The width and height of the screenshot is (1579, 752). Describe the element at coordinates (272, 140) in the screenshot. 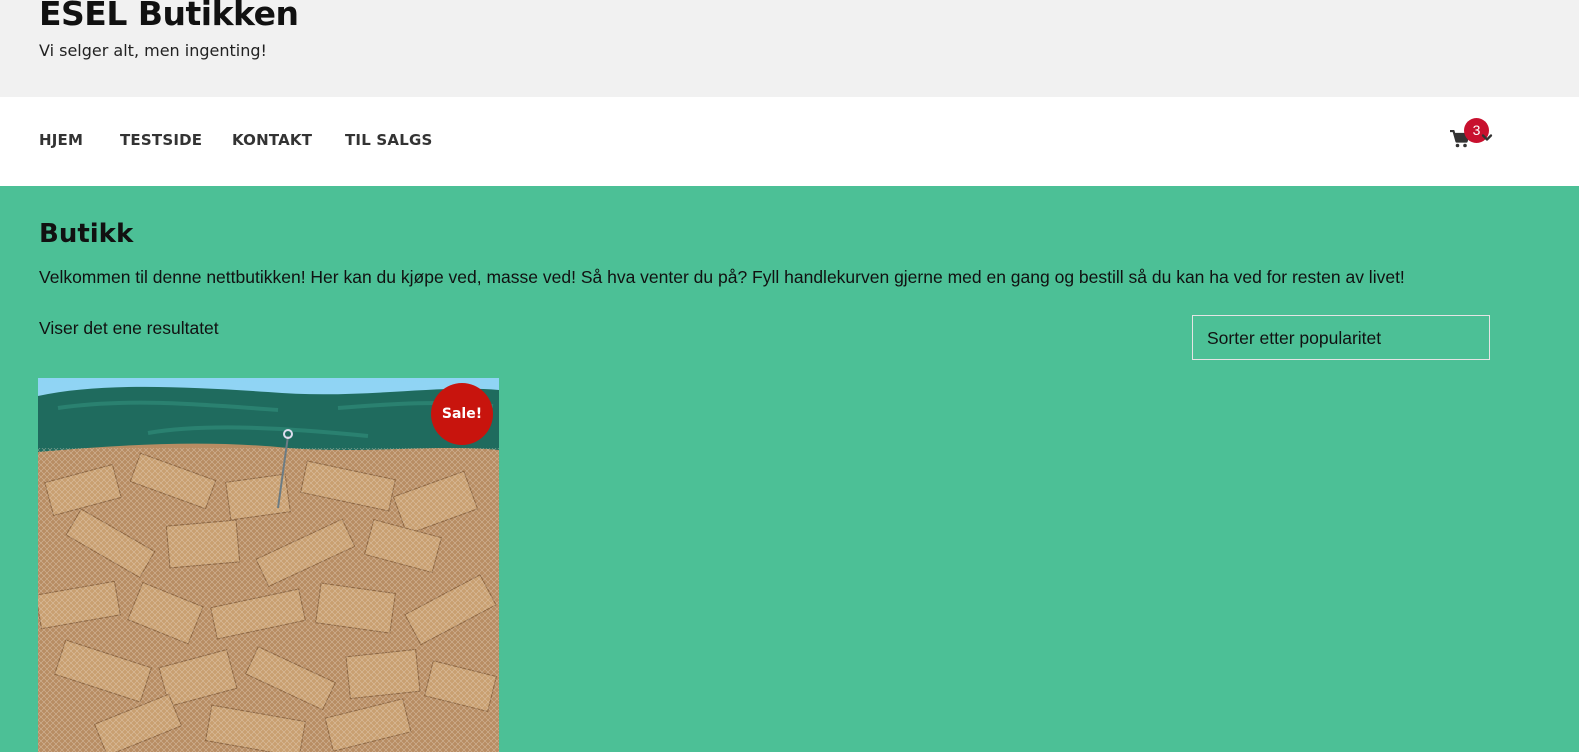

I see `nav-item-kontakt: KONTAKT` at that location.